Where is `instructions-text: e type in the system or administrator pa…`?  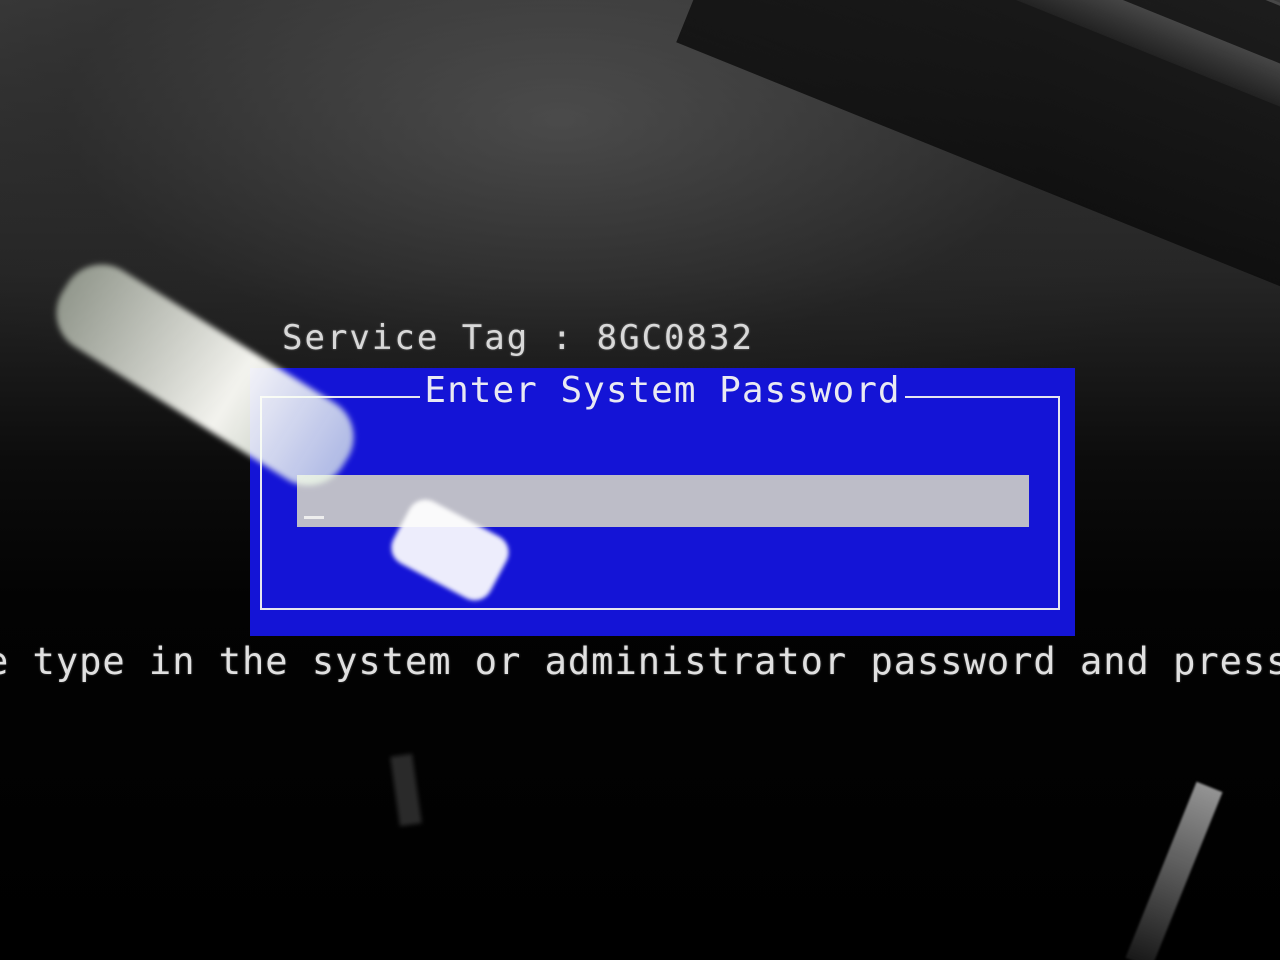
instructions-text: e type in the system or administrator pa… is located at coordinates (640, 661).